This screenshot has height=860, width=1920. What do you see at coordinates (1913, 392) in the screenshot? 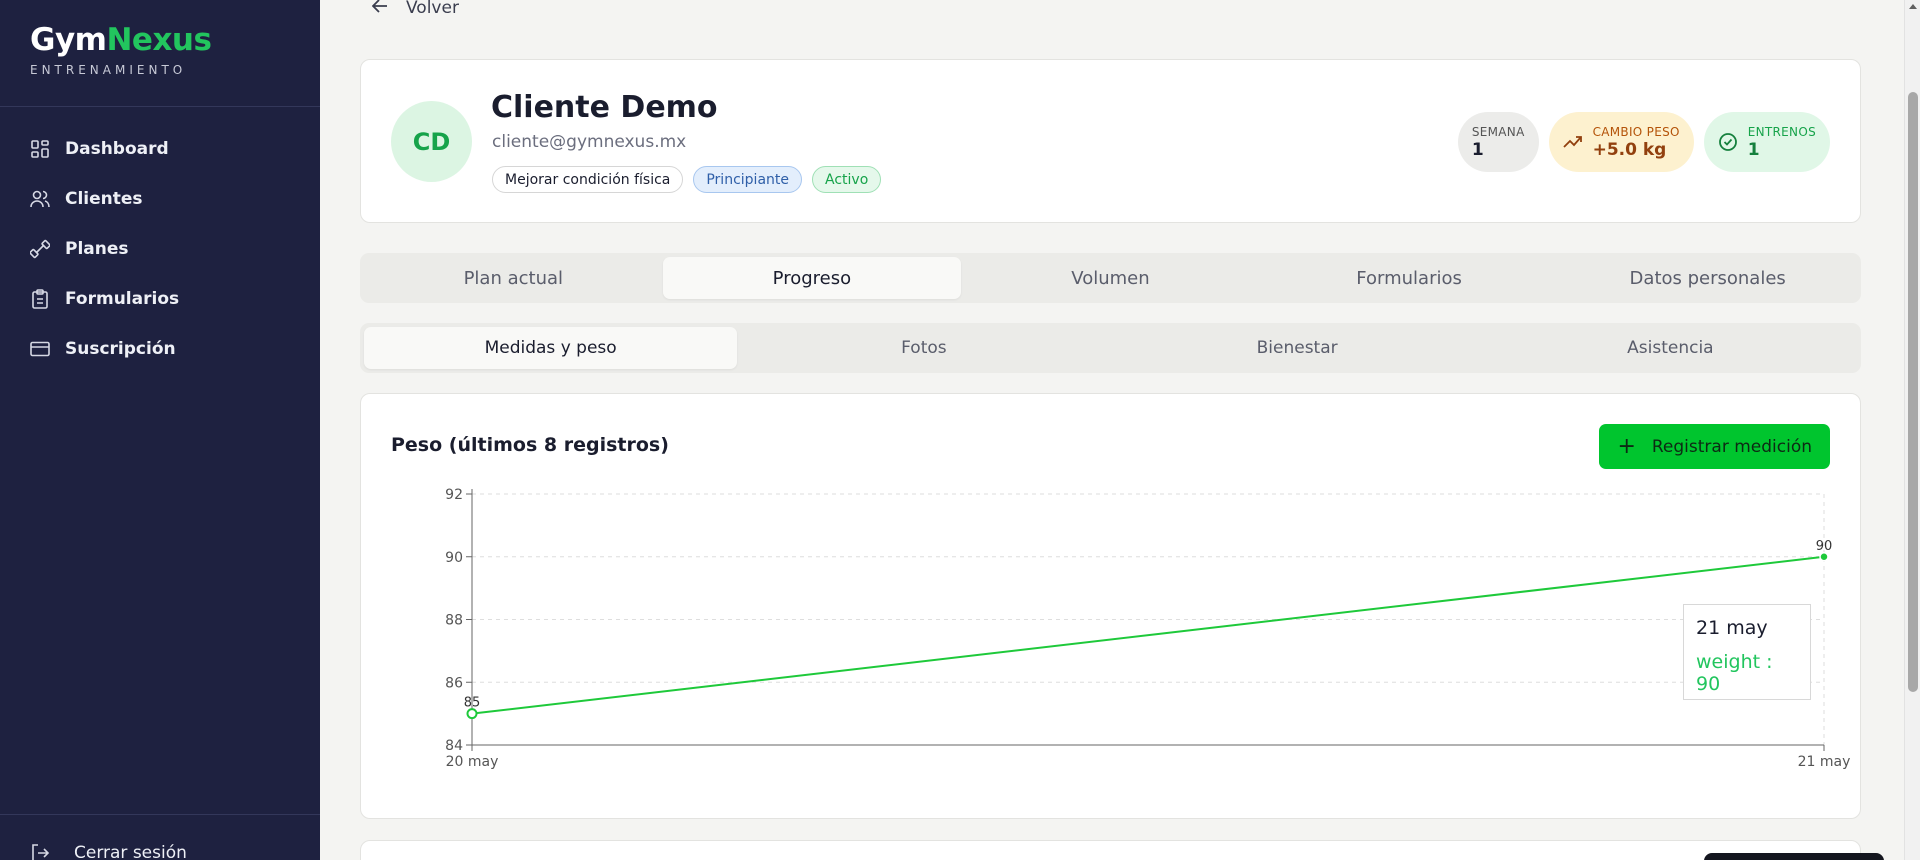
I see `scroll-thumb` at bounding box center [1913, 392].